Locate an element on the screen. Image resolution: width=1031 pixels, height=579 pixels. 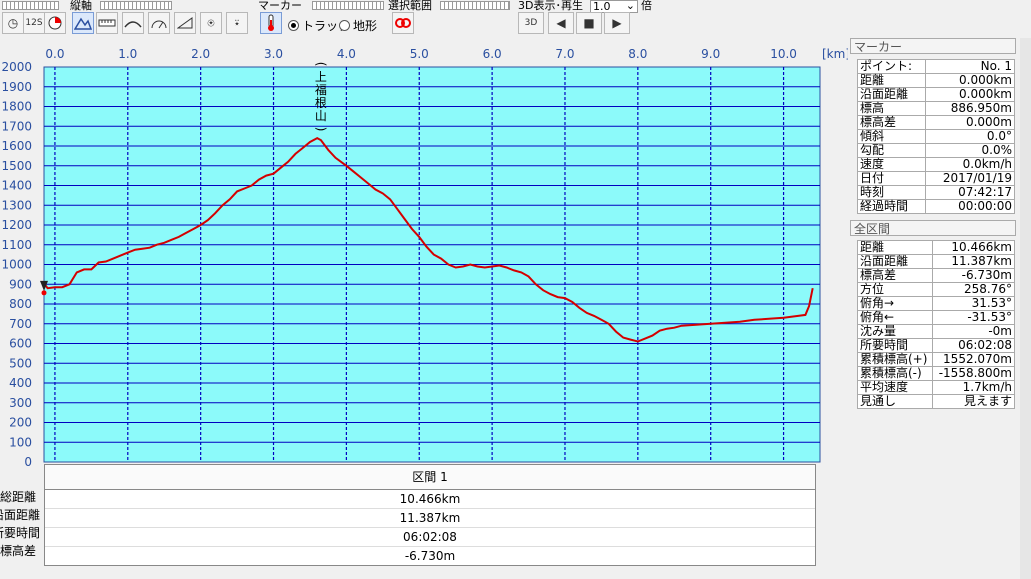
marker-panel-row-value: 0.0% is located at coordinates (970, 150).